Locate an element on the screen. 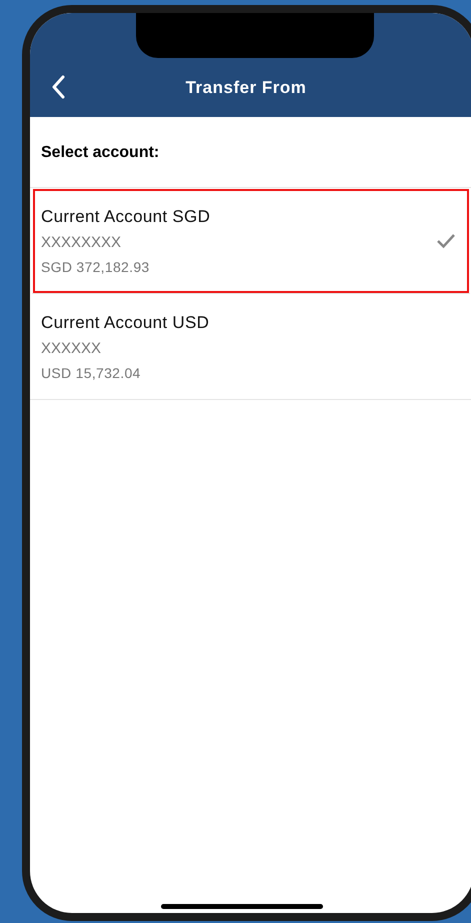 The image size is (471, 923). chevron-left-icon is located at coordinates (58, 87).